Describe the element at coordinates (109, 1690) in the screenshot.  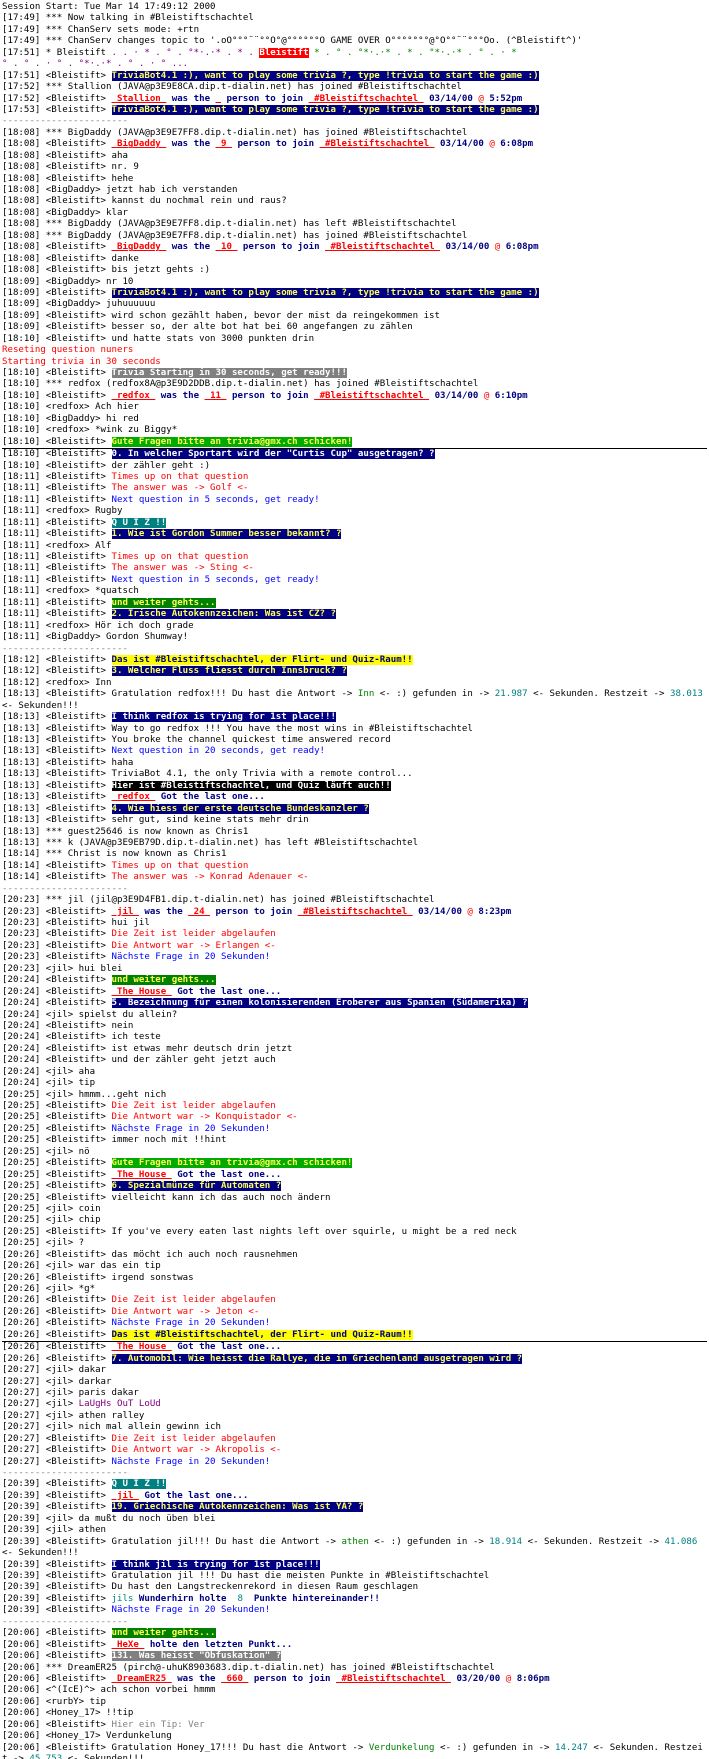
I see `log-text: [20:06] <^(IcE)^> ach schon vorbei hmmm` at that location.